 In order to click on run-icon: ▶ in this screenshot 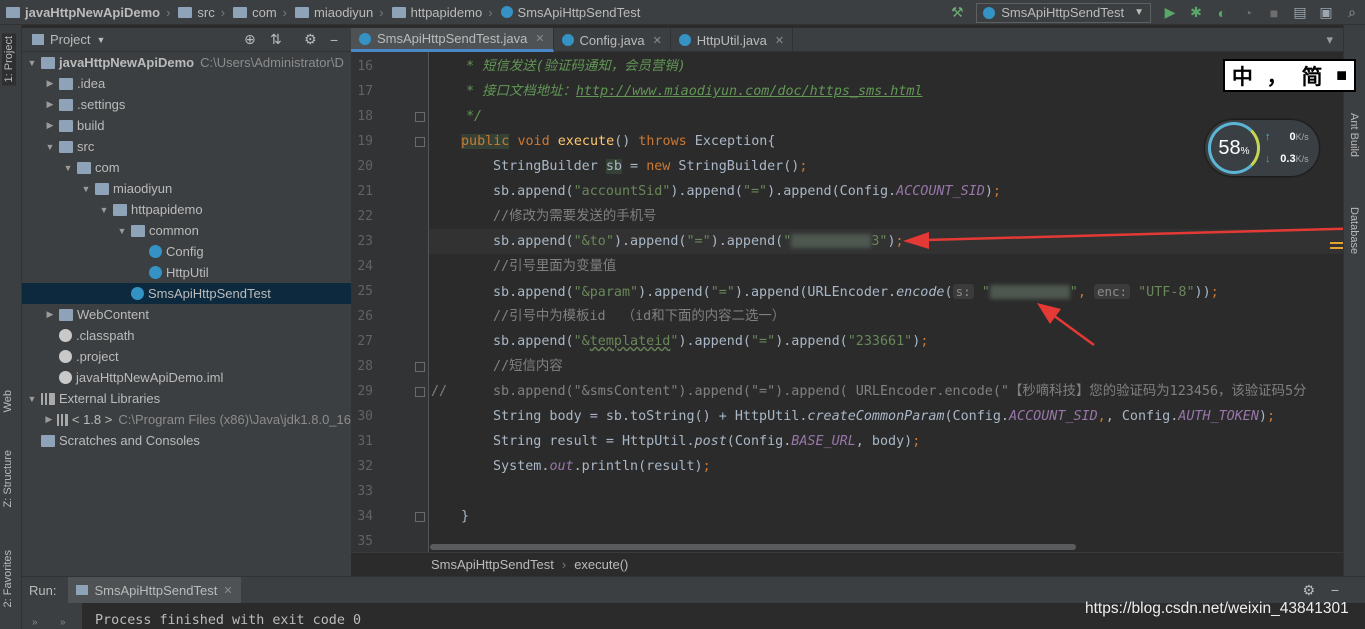, I will do `click(1170, 13)`.